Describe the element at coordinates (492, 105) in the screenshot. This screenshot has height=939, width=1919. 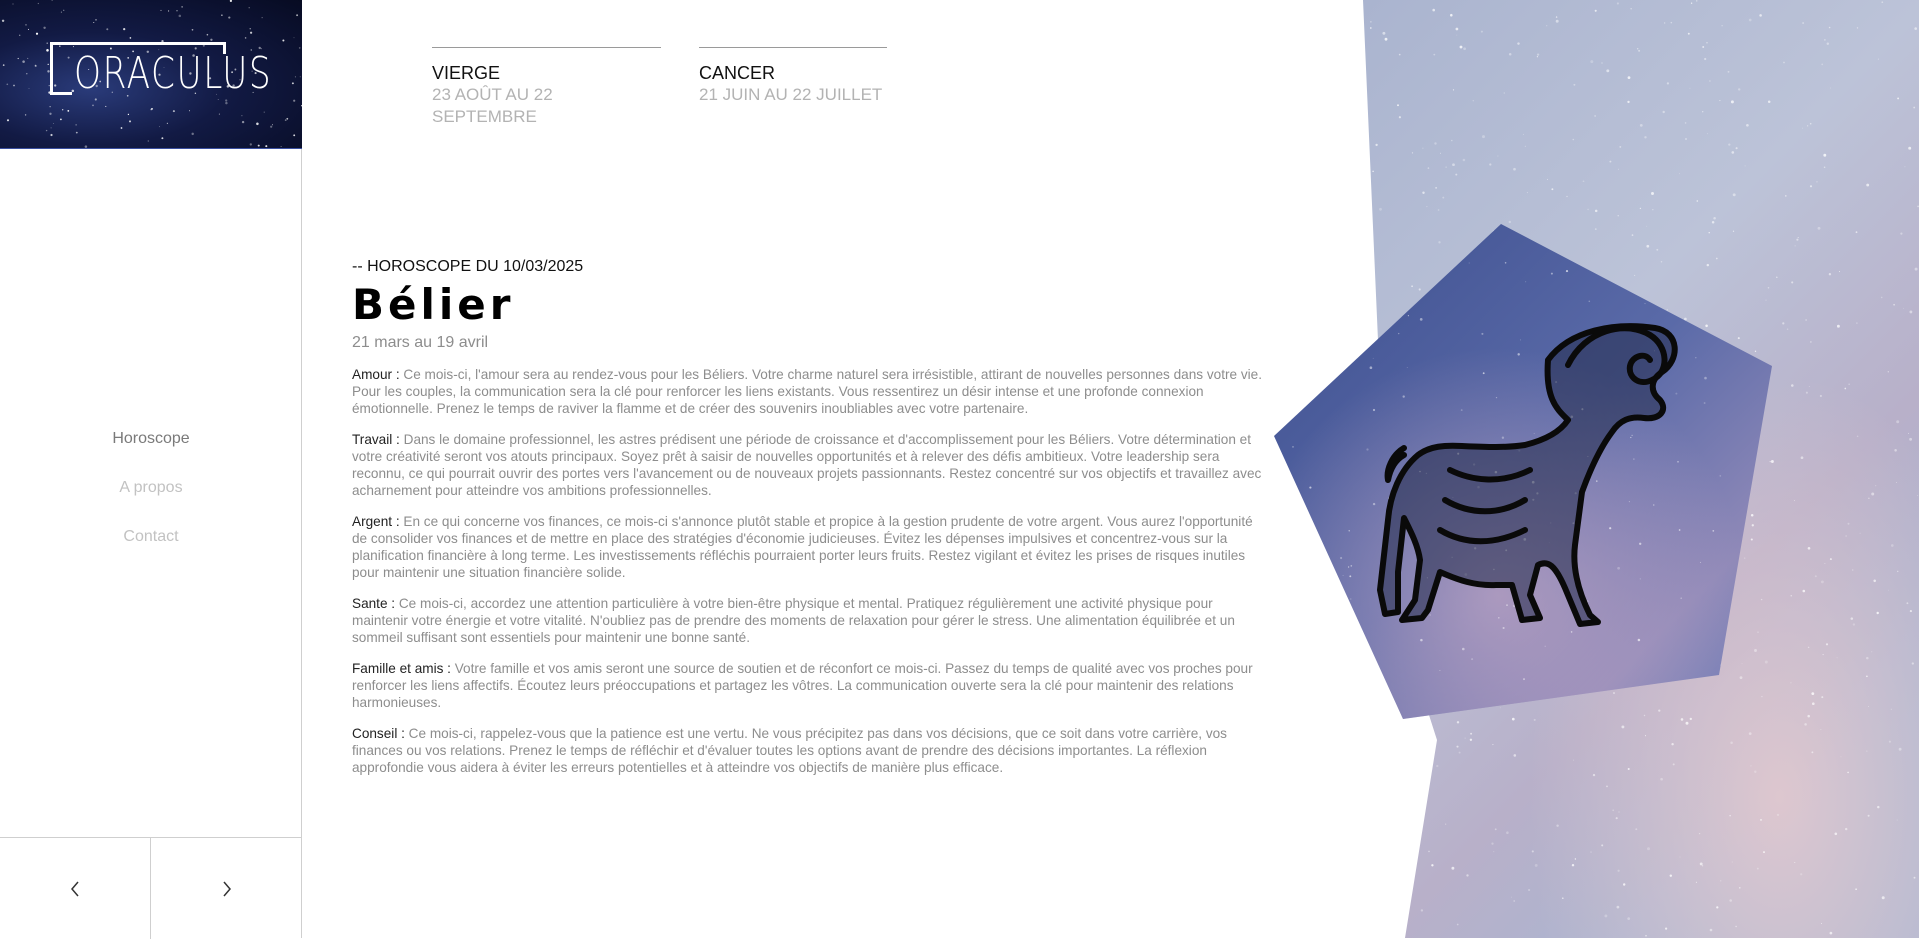
I see `sign-dates: 23 AOÛT AU 22 SEPTEMBRE` at that location.